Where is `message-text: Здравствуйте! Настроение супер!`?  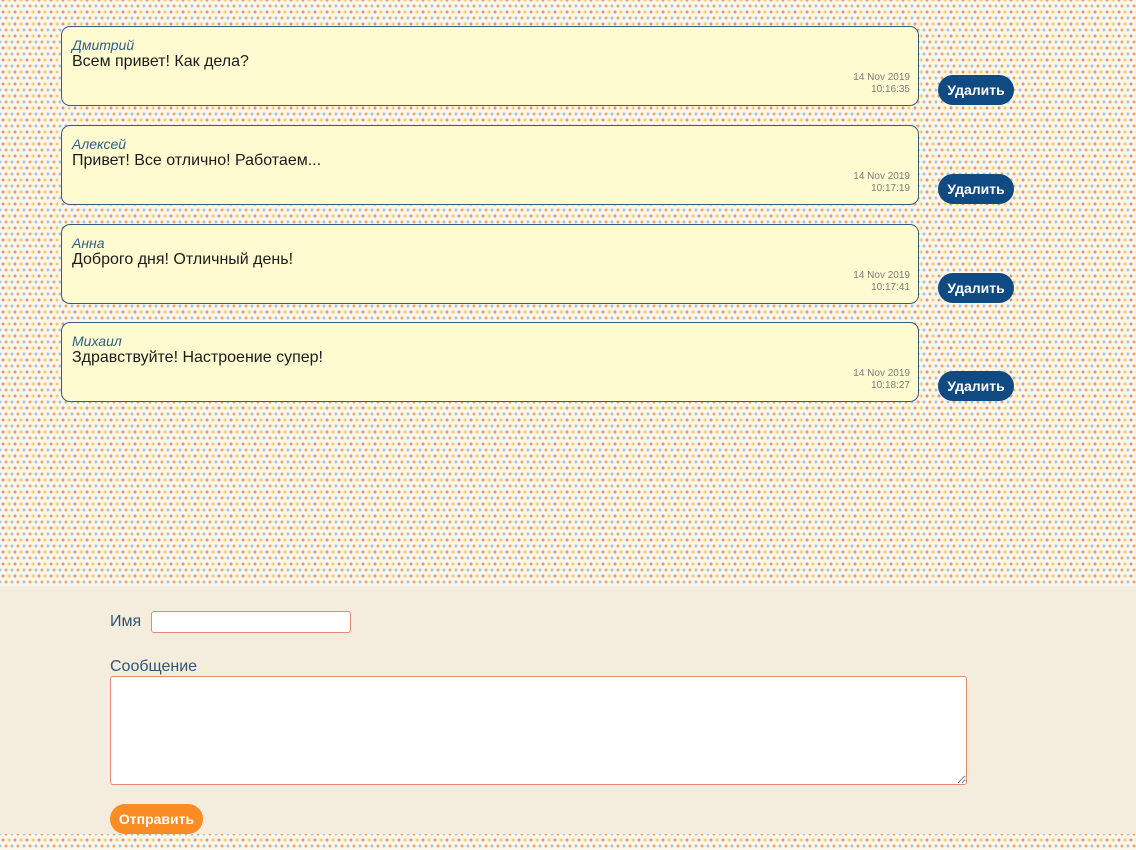
message-text: Здравствуйте! Настроение супер! is located at coordinates (197, 357).